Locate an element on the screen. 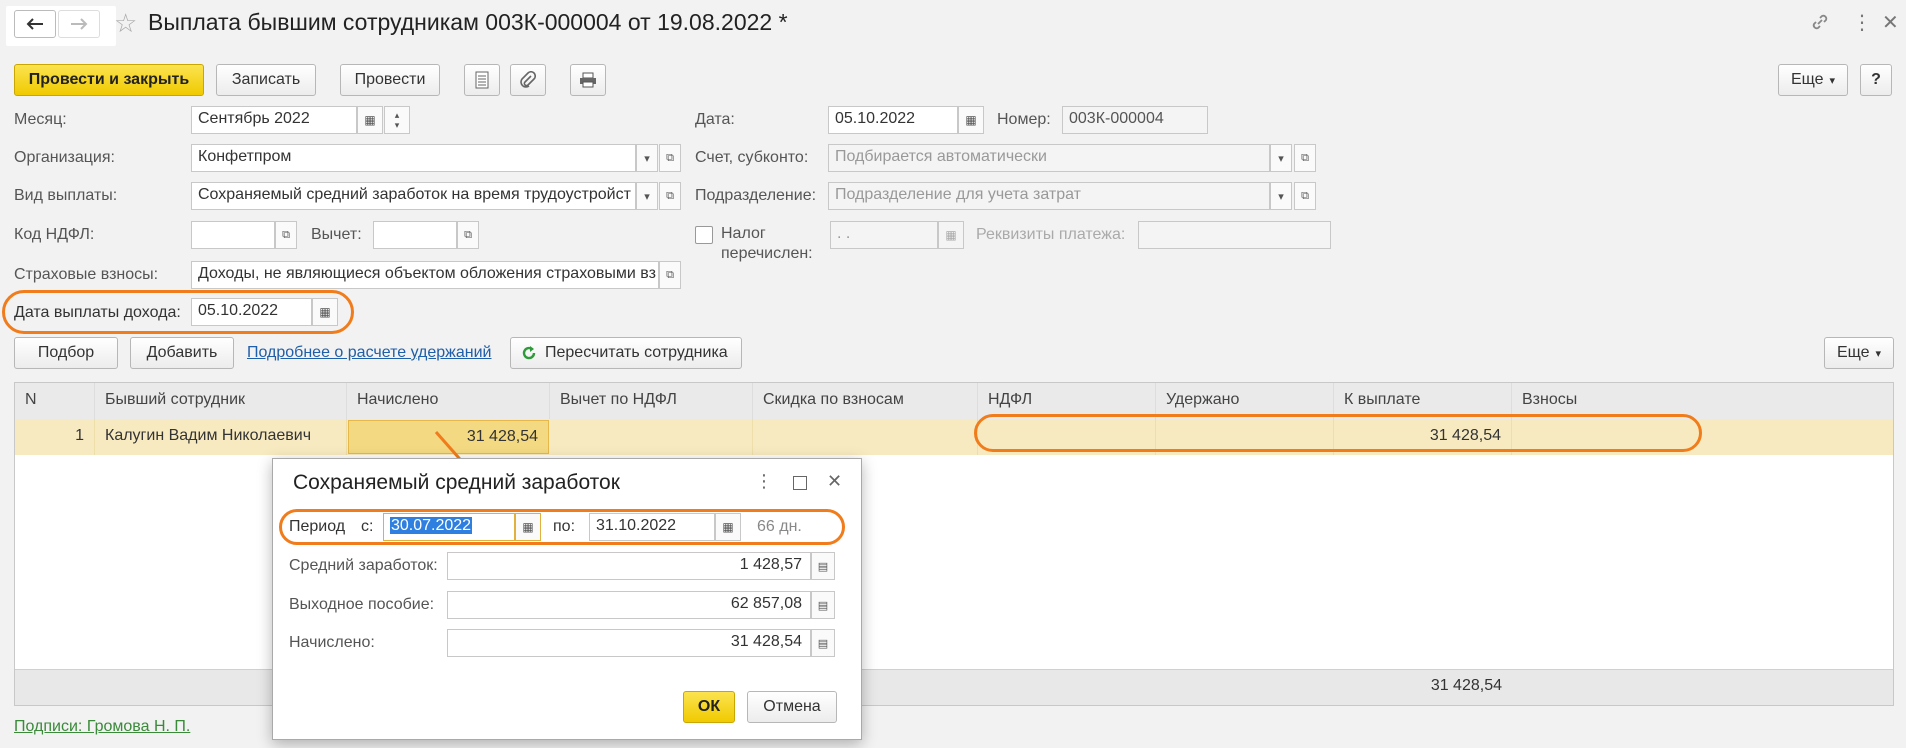 The height and width of the screenshot is (748, 1906). column-header-n: N is located at coordinates (55, 401).